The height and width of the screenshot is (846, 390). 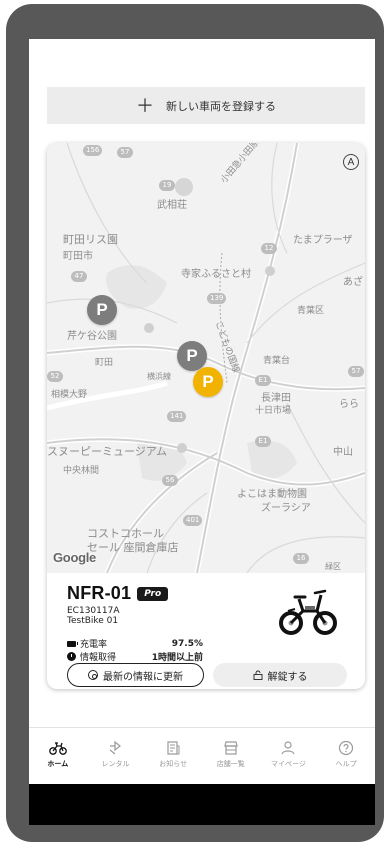 I want to click on nav-help: ヘルプ, so click(x=346, y=754).